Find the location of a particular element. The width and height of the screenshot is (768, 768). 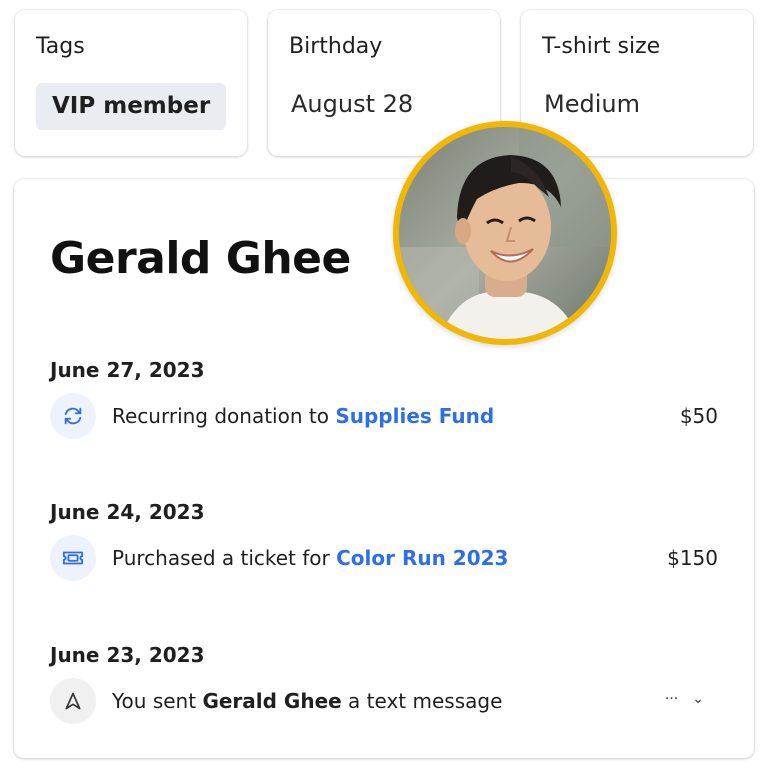

avatar-photo is located at coordinates (505, 233).